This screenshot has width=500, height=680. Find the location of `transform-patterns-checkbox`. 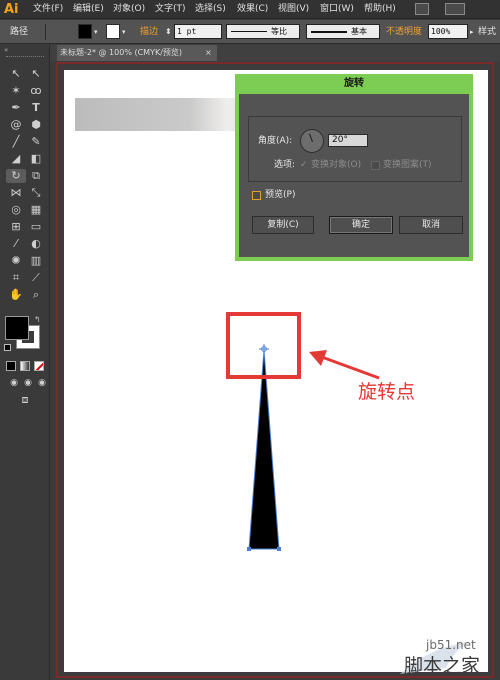

transform-patterns-checkbox is located at coordinates (375, 165).